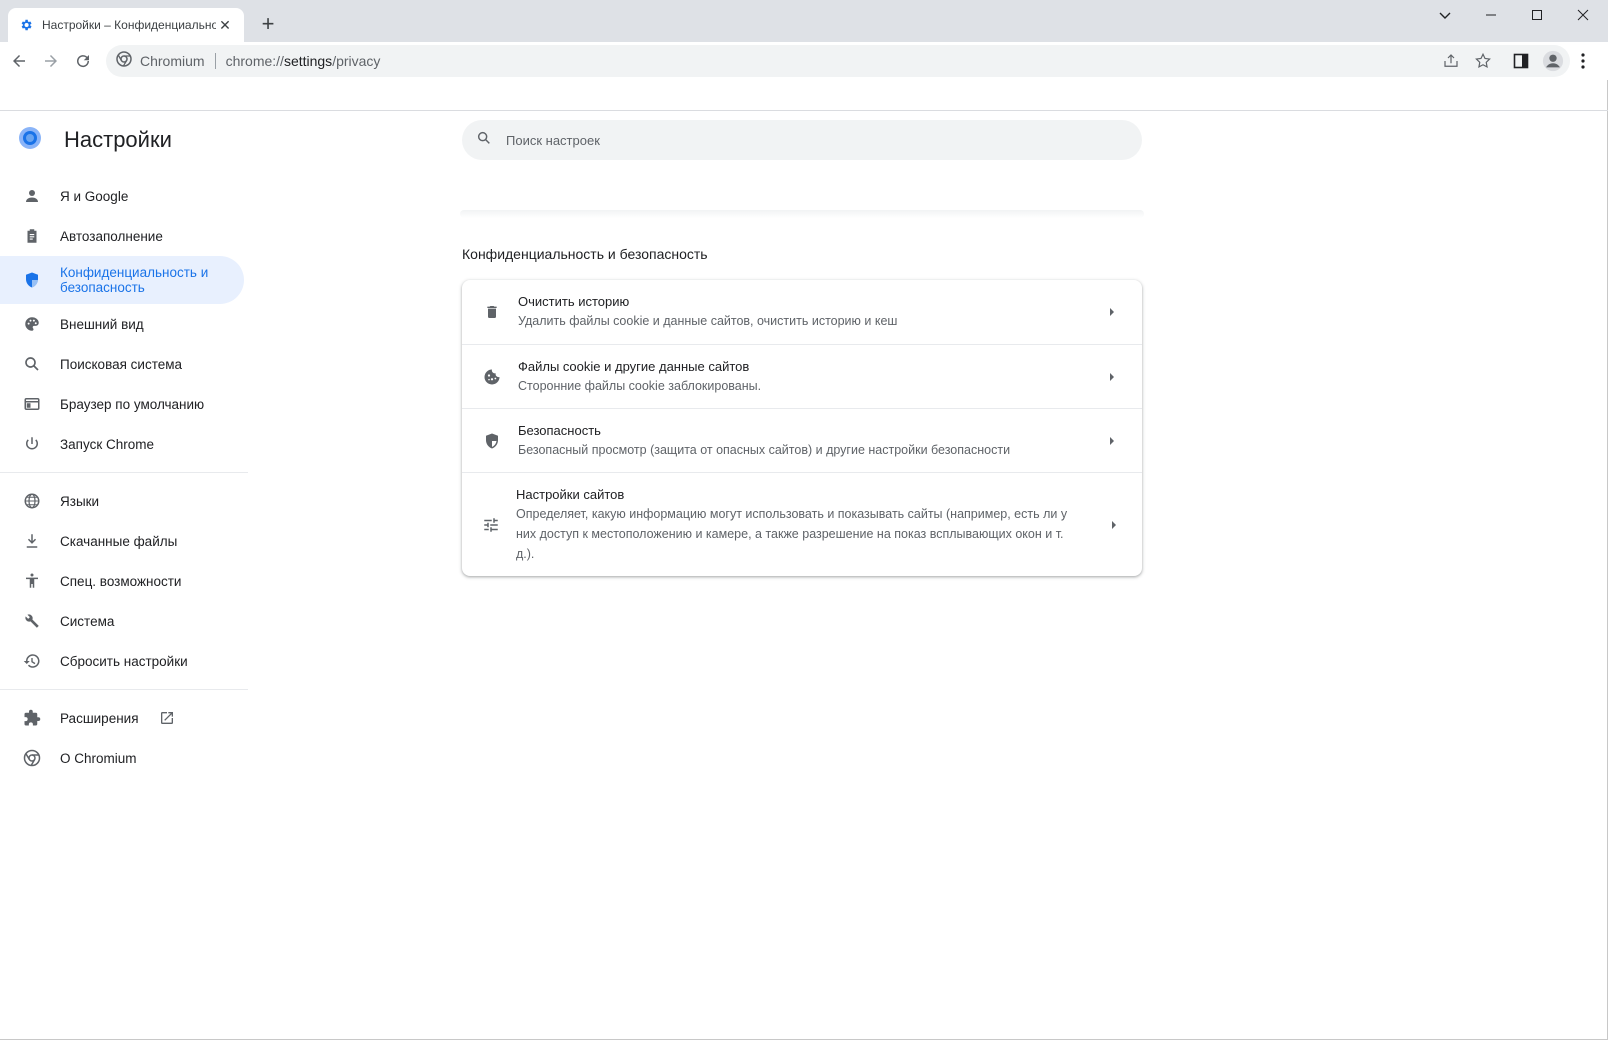  I want to click on back-icon, so click(19, 61).